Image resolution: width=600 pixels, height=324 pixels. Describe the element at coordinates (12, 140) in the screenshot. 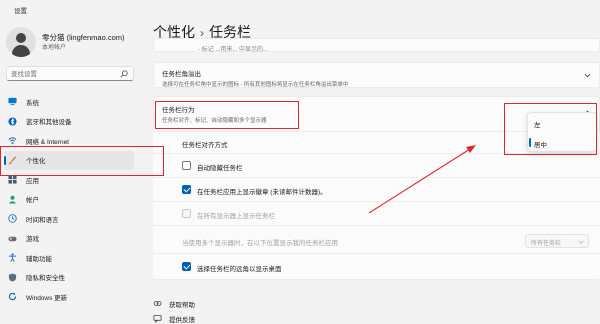

I see `wifi-icon` at that location.